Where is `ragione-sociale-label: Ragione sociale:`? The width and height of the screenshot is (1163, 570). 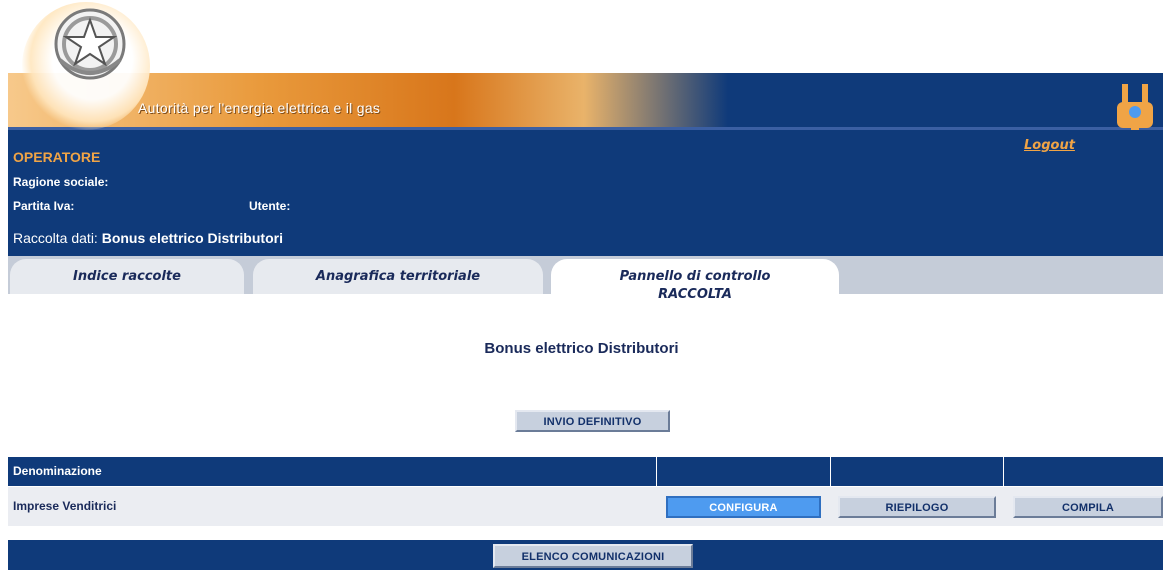
ragione-sociale-label: Ragione sociale: is located at coordinates (61, 182).